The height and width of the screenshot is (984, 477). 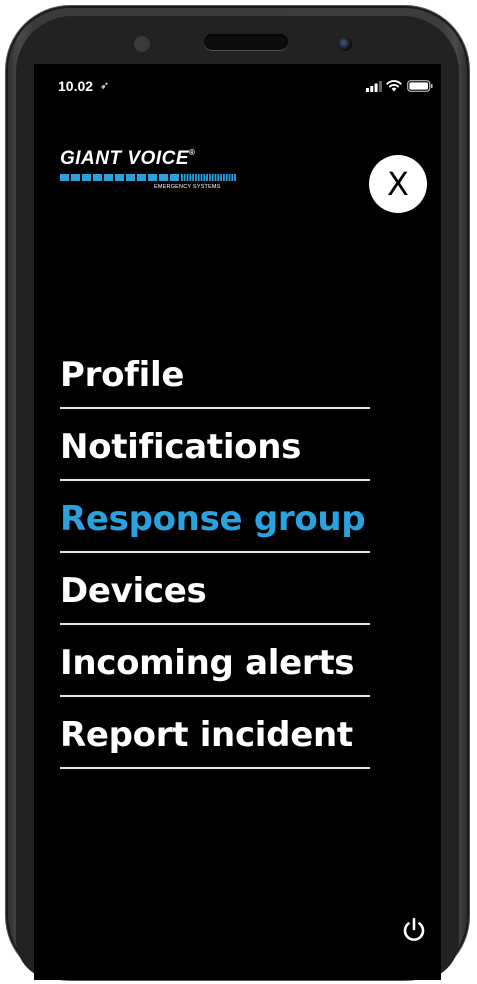 I want to click on menu-item-label: Notifications, so click(x=181, y=447).